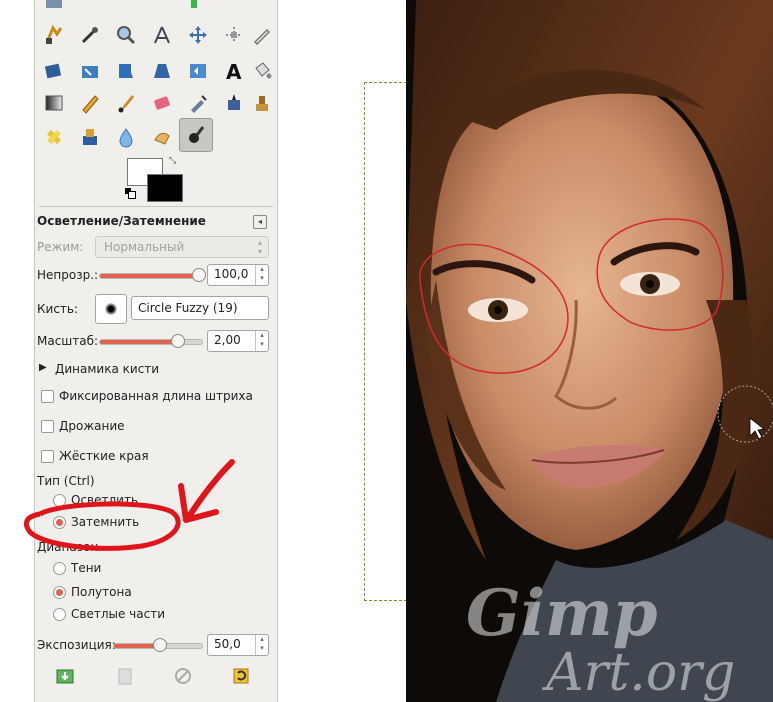 Image resolution: width=773 pixels, height=702 pixels. What do you see at coordinates (561, 613) in the screenshot?
I see `watermark-line1: Gimp` at bounding box center [561, 613].